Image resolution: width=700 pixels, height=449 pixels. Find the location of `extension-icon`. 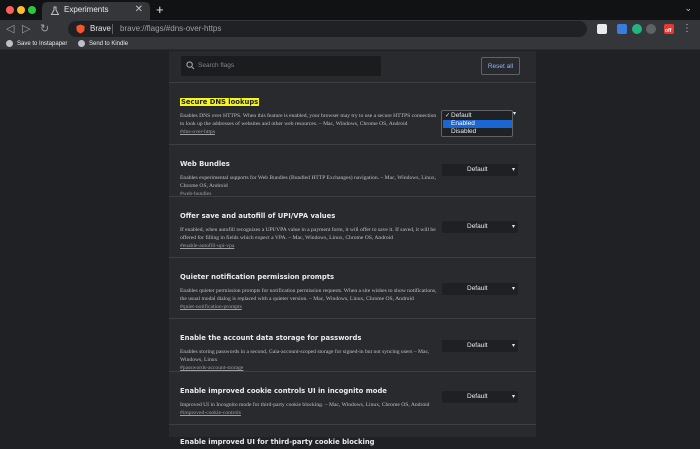

extension-icon is located at coordinates (651, 29).